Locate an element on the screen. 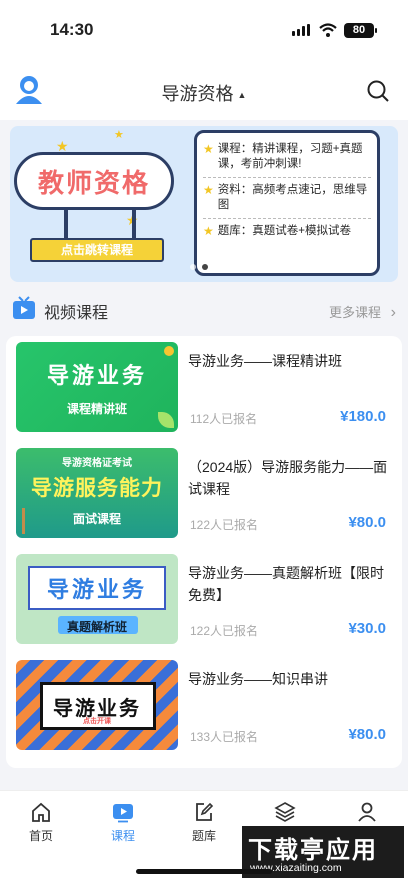  tv-icon is located at coordinates (24, 307).